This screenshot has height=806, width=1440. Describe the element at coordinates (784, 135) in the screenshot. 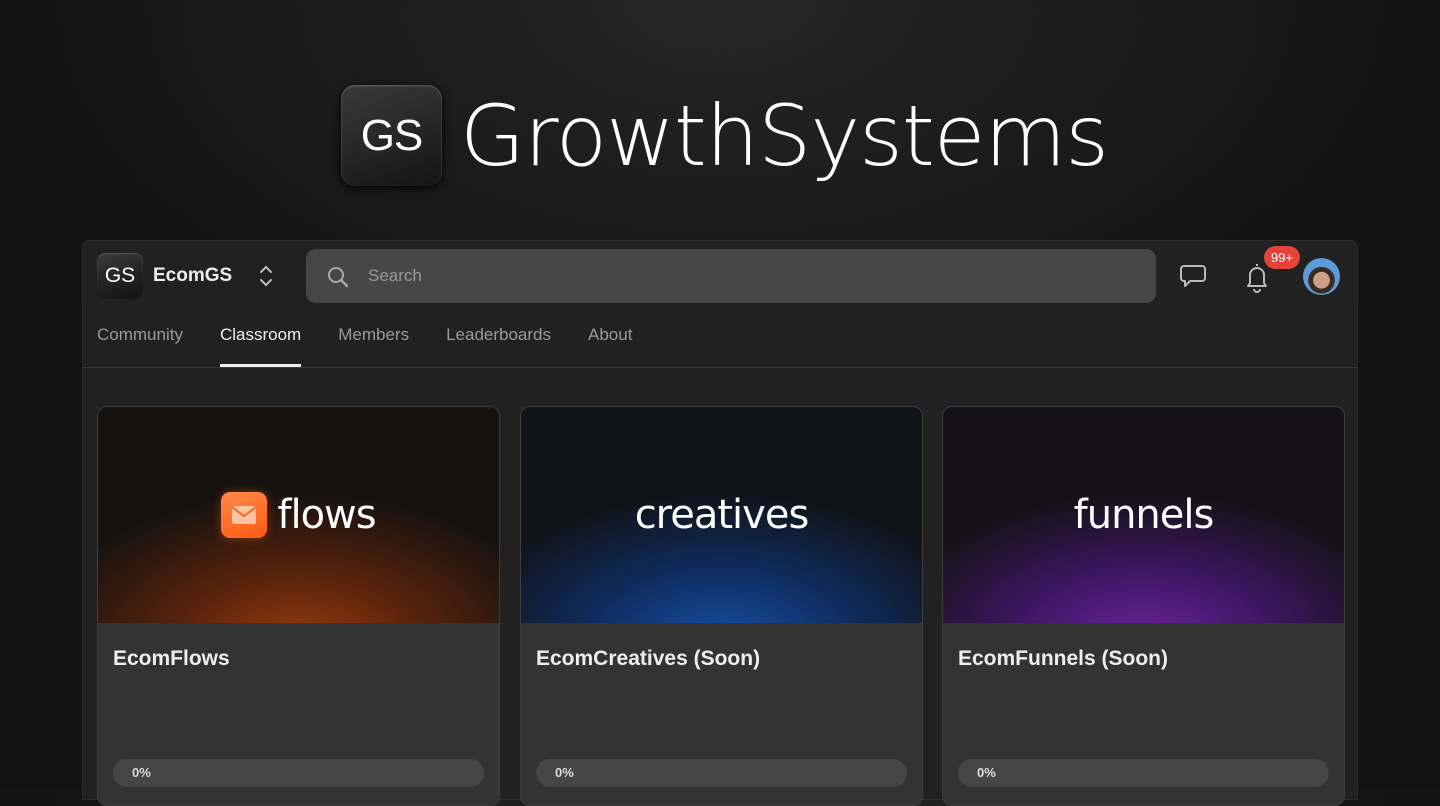

I see `brand-title: GrowthSystems` at that location.